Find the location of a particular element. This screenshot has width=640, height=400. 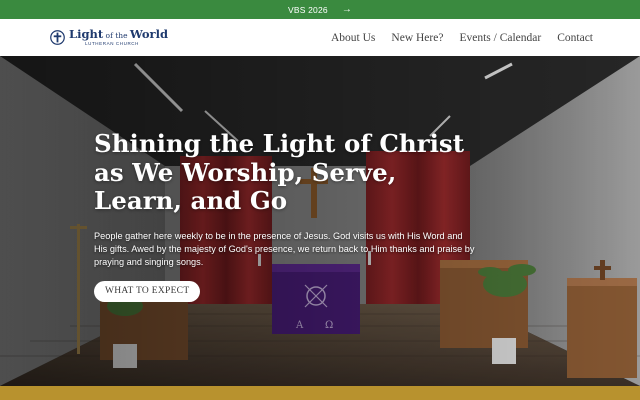

cross-shield-icon is located at coordinates (57, 37).